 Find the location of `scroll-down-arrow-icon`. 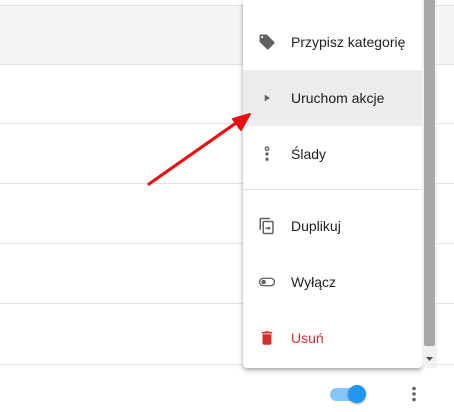

scroll-down-arrow-icon is located at coordinates (429, 359).